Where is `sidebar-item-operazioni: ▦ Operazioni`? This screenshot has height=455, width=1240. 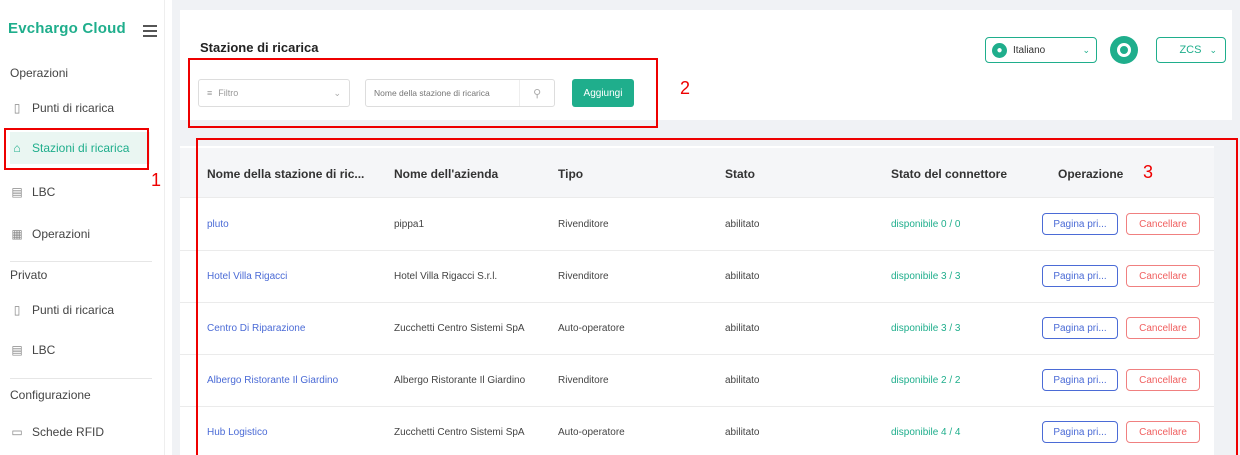 sidebar-item-operazioni: ▦ Operazioni is located at coordinates (80, 234).